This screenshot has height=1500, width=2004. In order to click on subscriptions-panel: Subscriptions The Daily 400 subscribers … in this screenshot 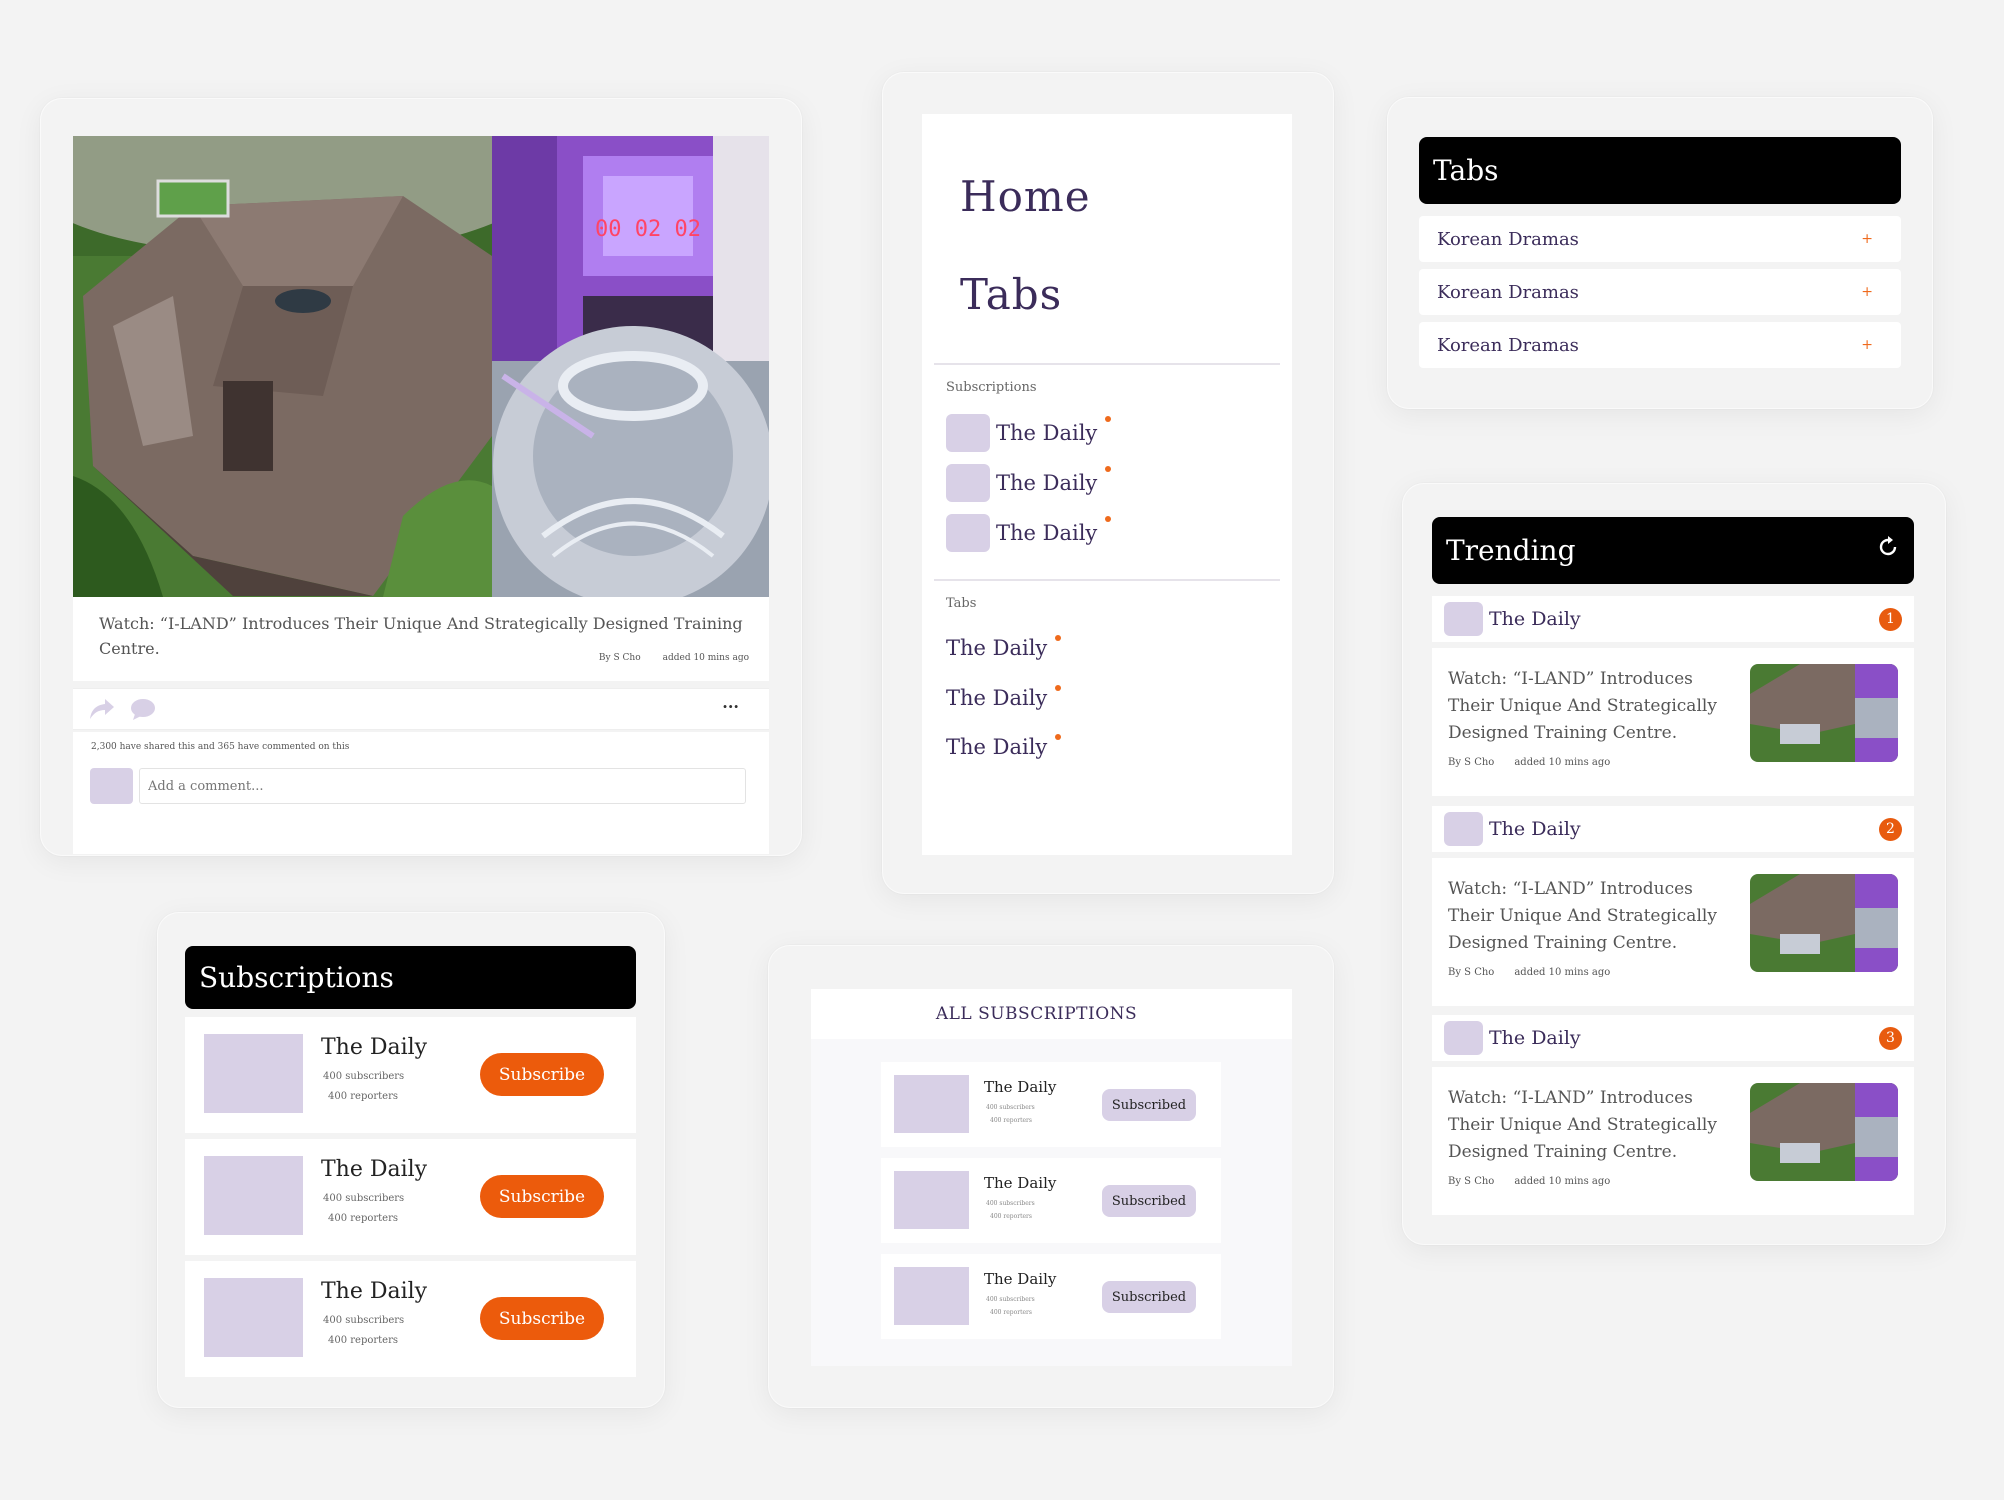, I will do `click(411, 1160)`.